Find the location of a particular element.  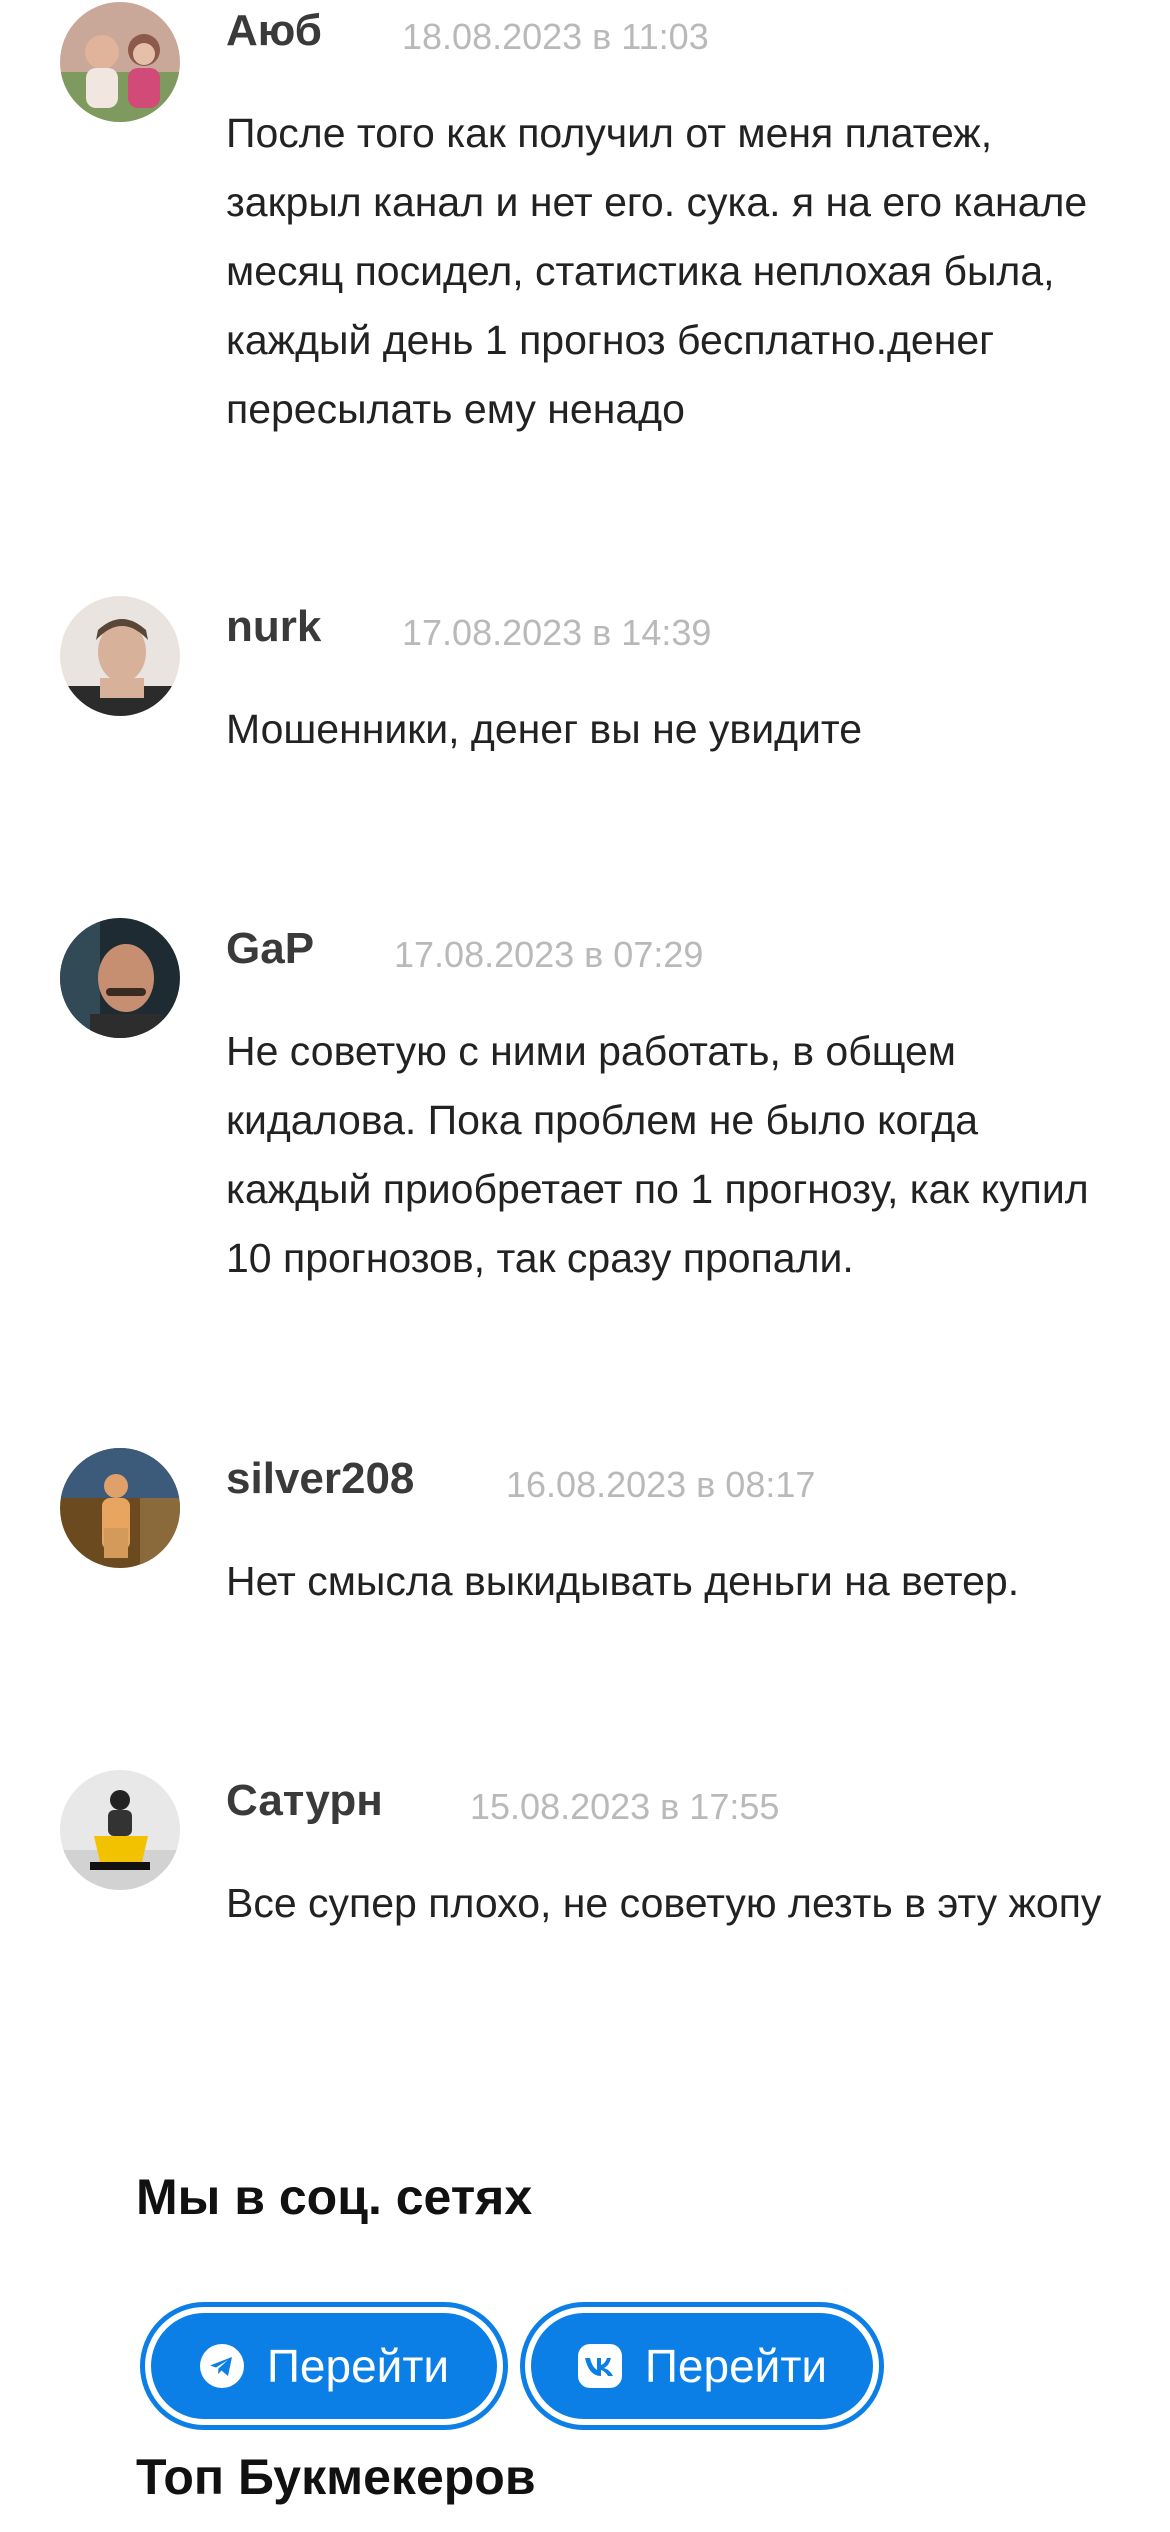

comment-date: 16.08.2023 в 08:17 is located at coordinates (661, 1484).